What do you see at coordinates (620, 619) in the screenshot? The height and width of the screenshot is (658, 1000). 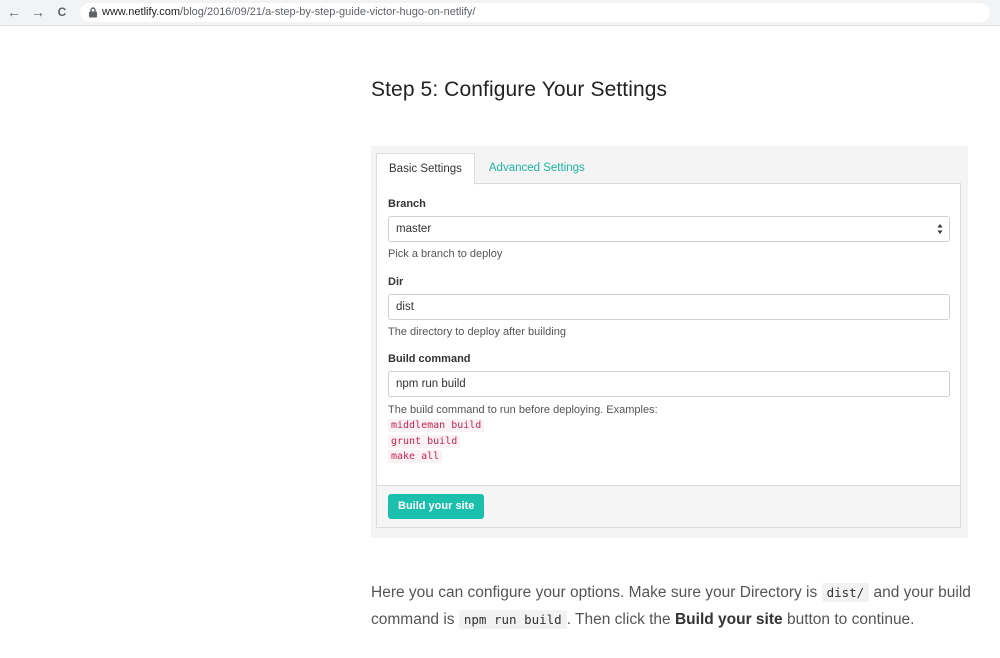 I see `paragraph-text-3: . Then click the` at bounding box center [620, 619].